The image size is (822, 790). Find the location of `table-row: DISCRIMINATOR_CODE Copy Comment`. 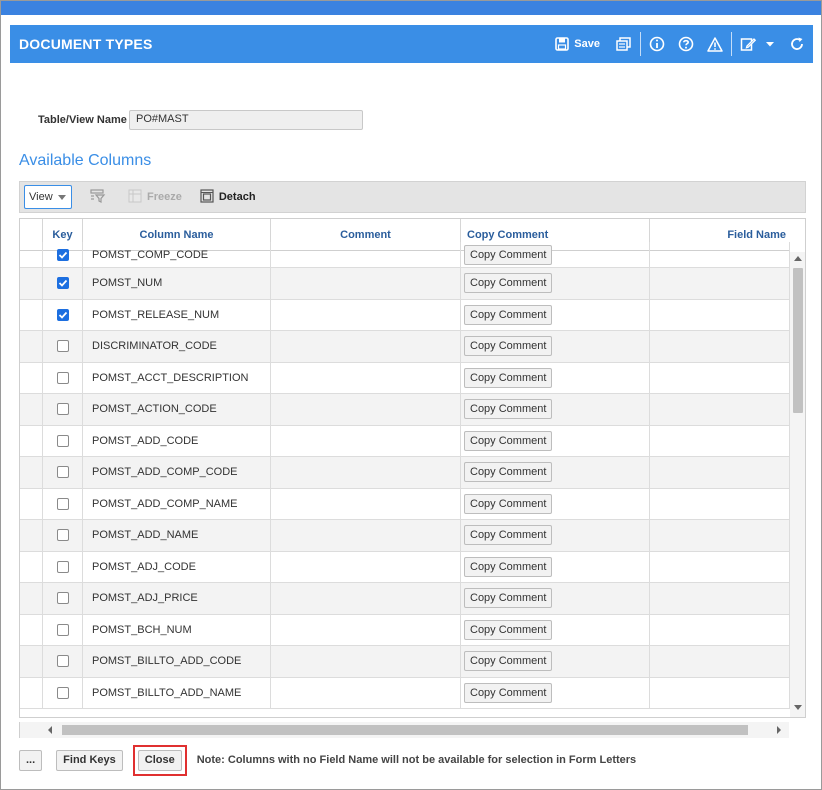

table-row: DISCRIMINATOR_CODE Copy Comment is located at coordinates (405, 347).